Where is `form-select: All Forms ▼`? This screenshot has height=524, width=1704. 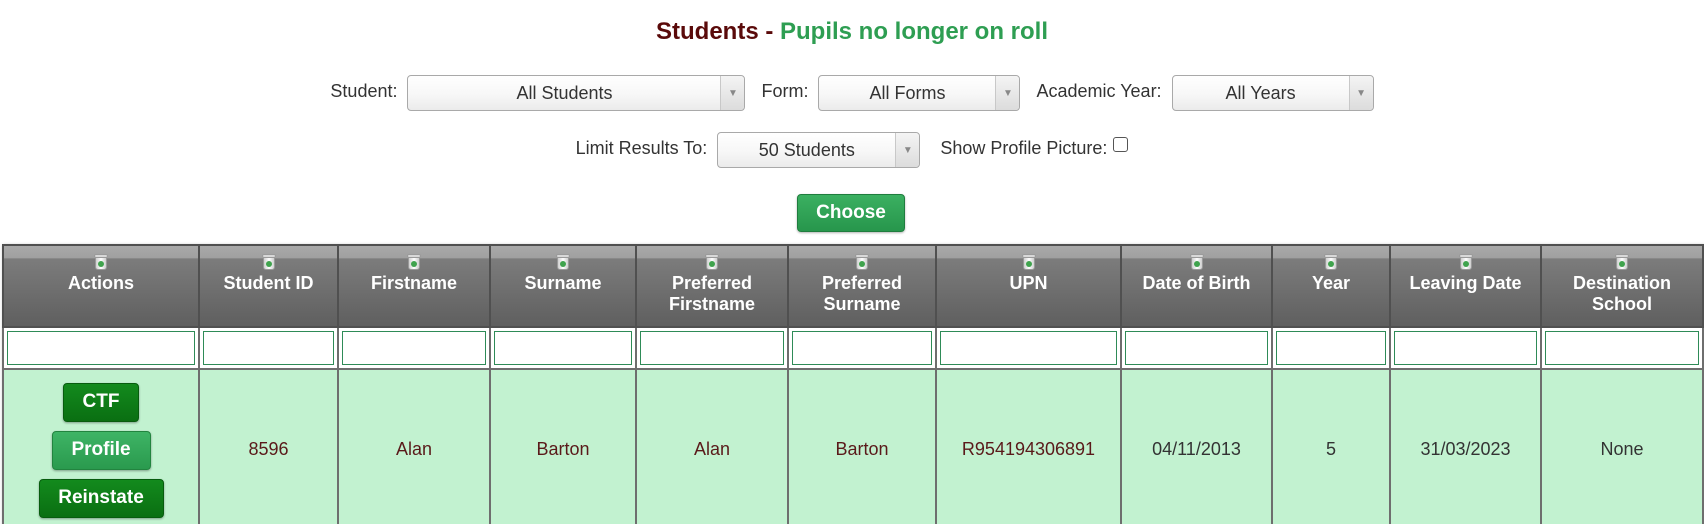
form-select: All Forms ▼ is located at coordinates (919, 93).